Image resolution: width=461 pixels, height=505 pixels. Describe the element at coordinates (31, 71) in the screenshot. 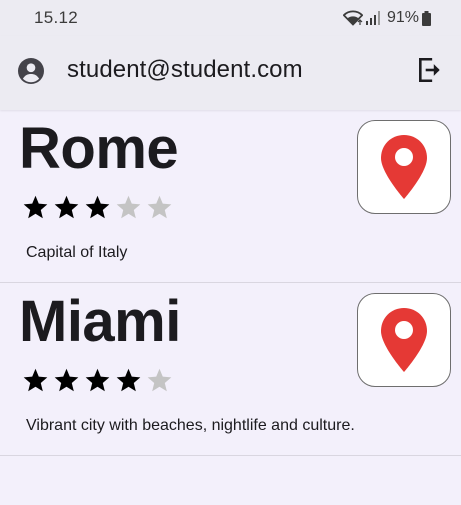

I see `account-circle-icon` at that location.